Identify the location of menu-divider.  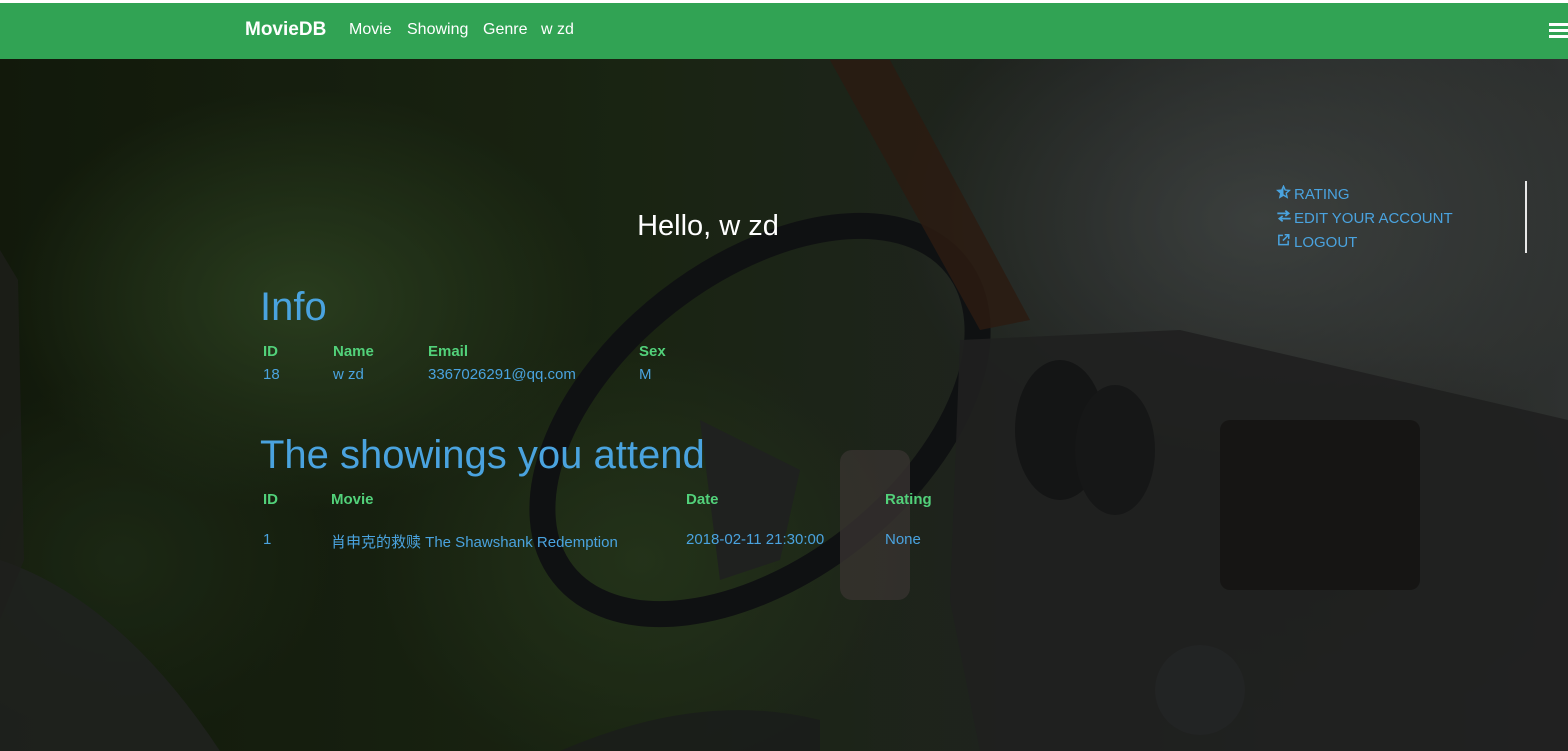
(1526, 217).